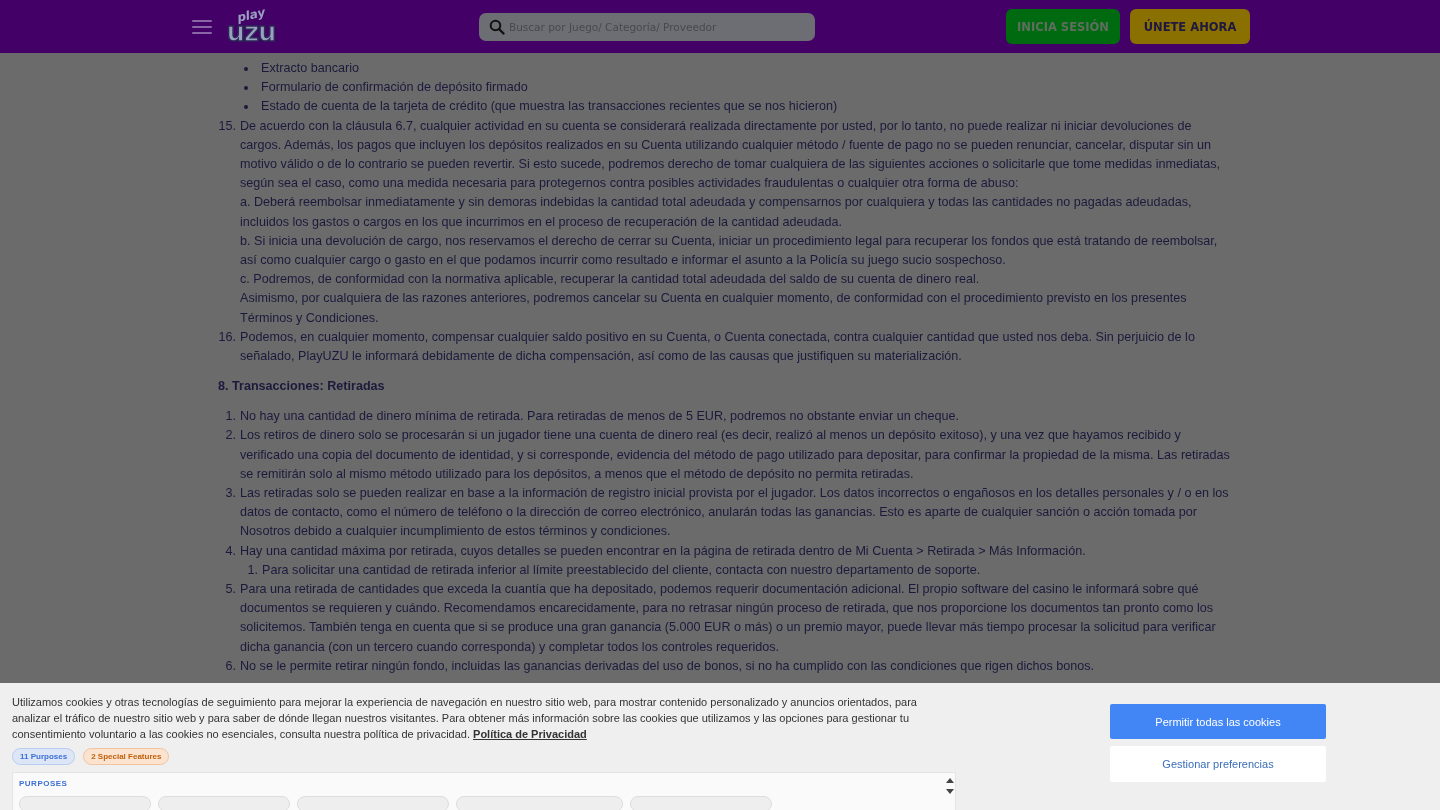 This screenshot has width=1440, height=810. What do you see at coordinates (251, 26) in the screenshot?
I see `logo: play uzu` at bounding box center [251, 26].